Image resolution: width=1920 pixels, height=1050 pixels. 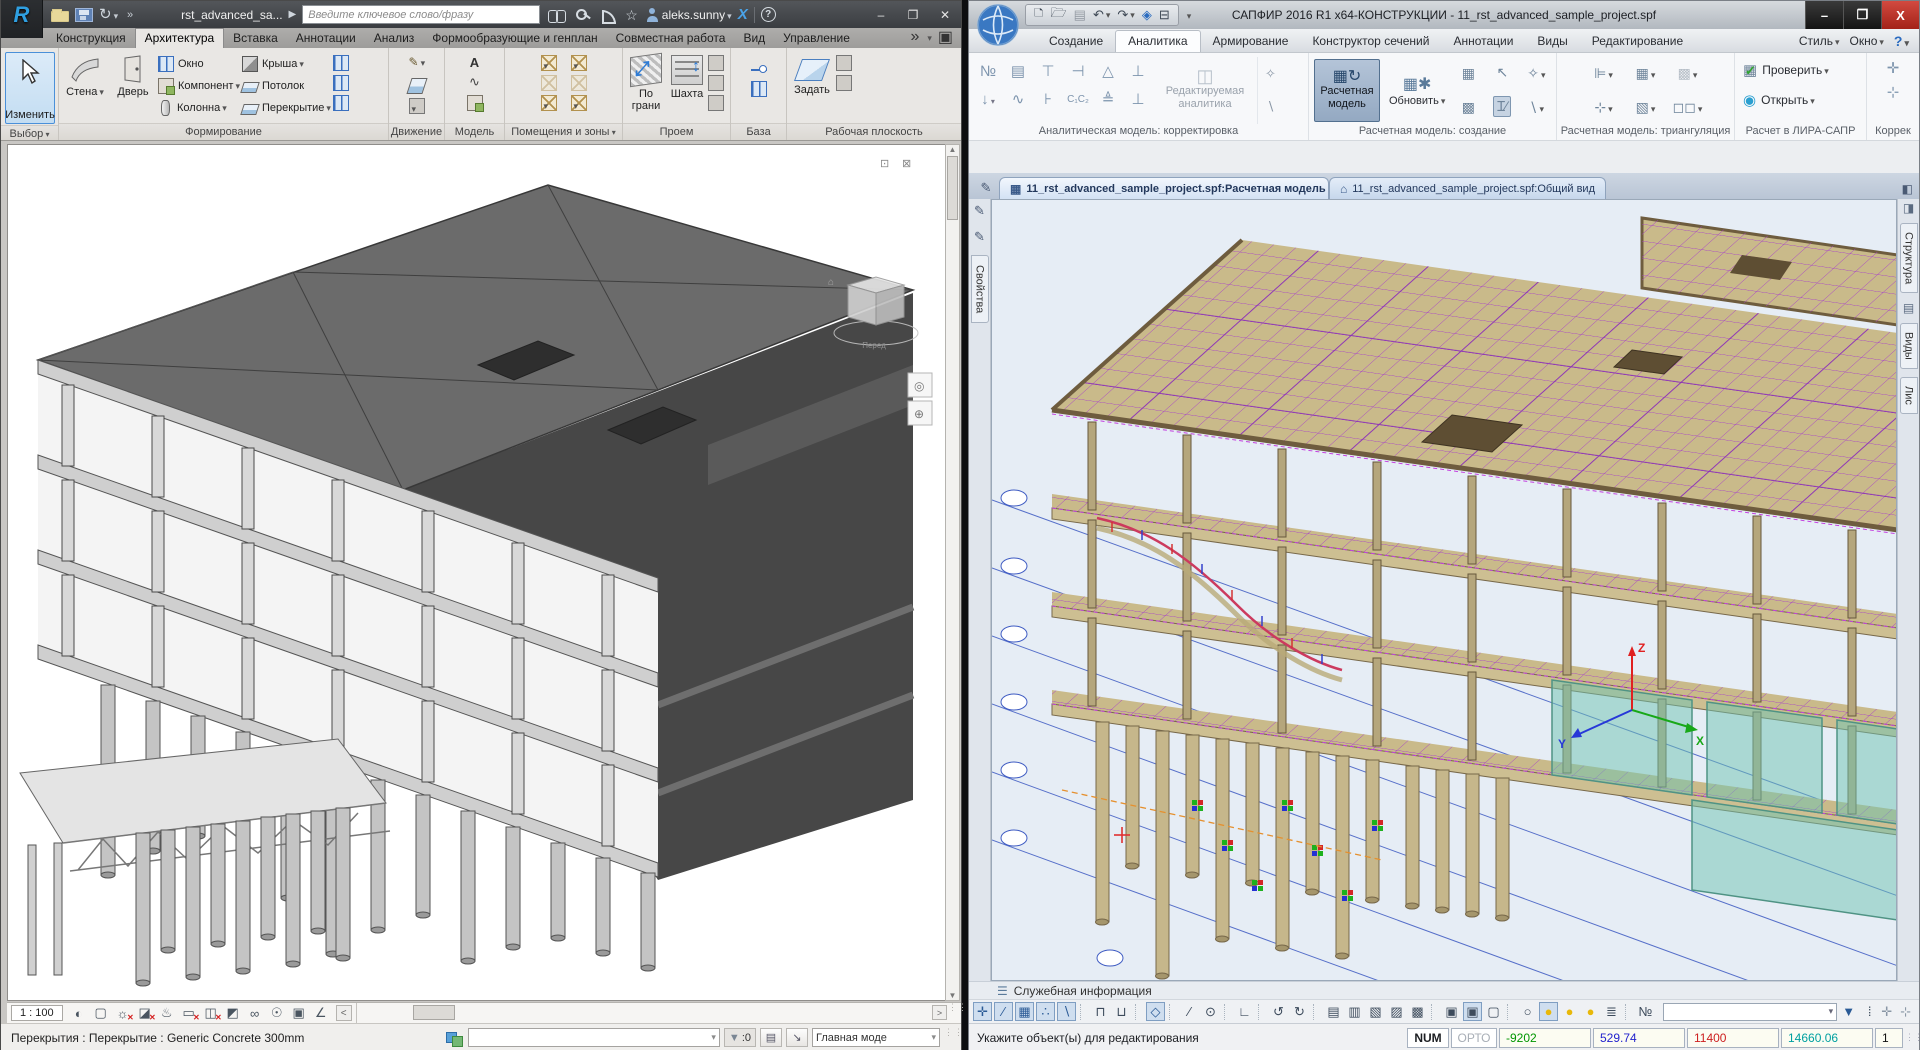 I want to click on roof-button: Крыша, so click(x=286, y=64).